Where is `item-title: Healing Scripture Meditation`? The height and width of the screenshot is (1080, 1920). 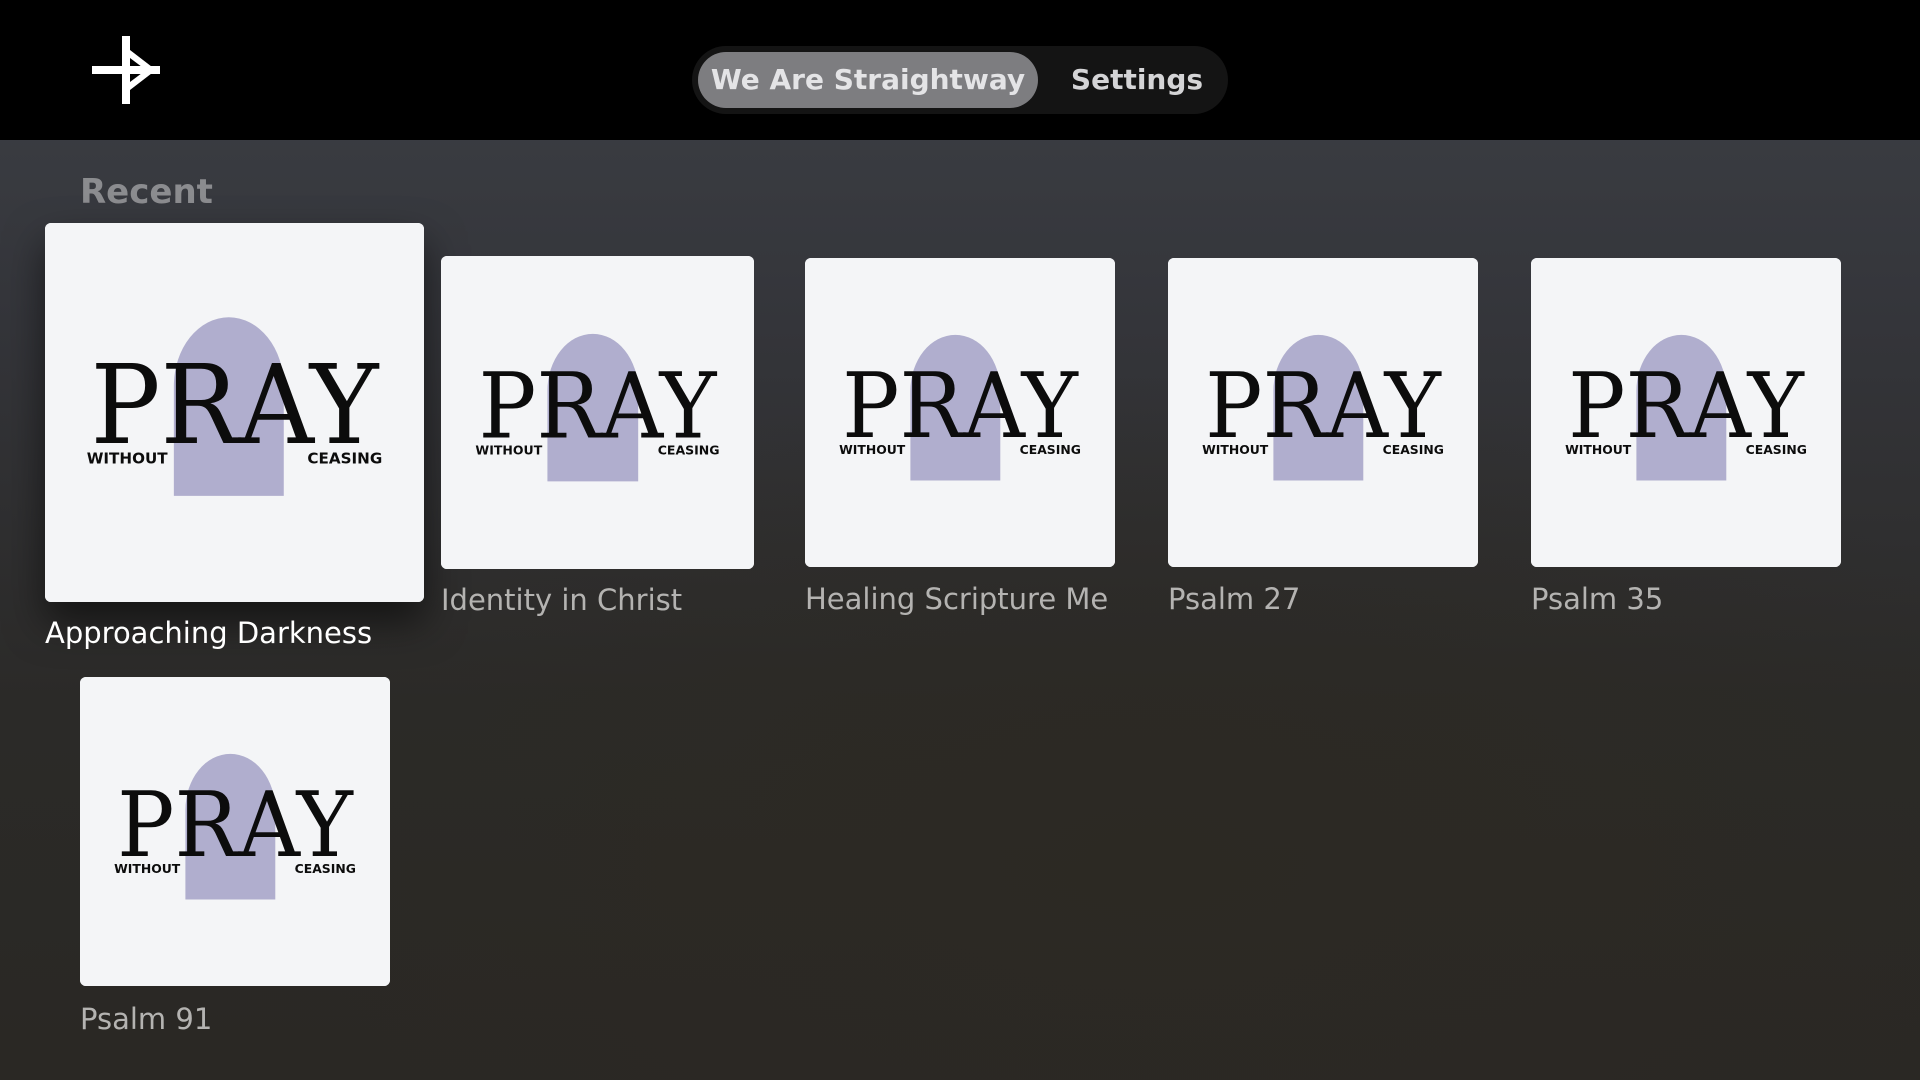
item-title: Healing Scripture Meditation is located at coordinates (957, 599).